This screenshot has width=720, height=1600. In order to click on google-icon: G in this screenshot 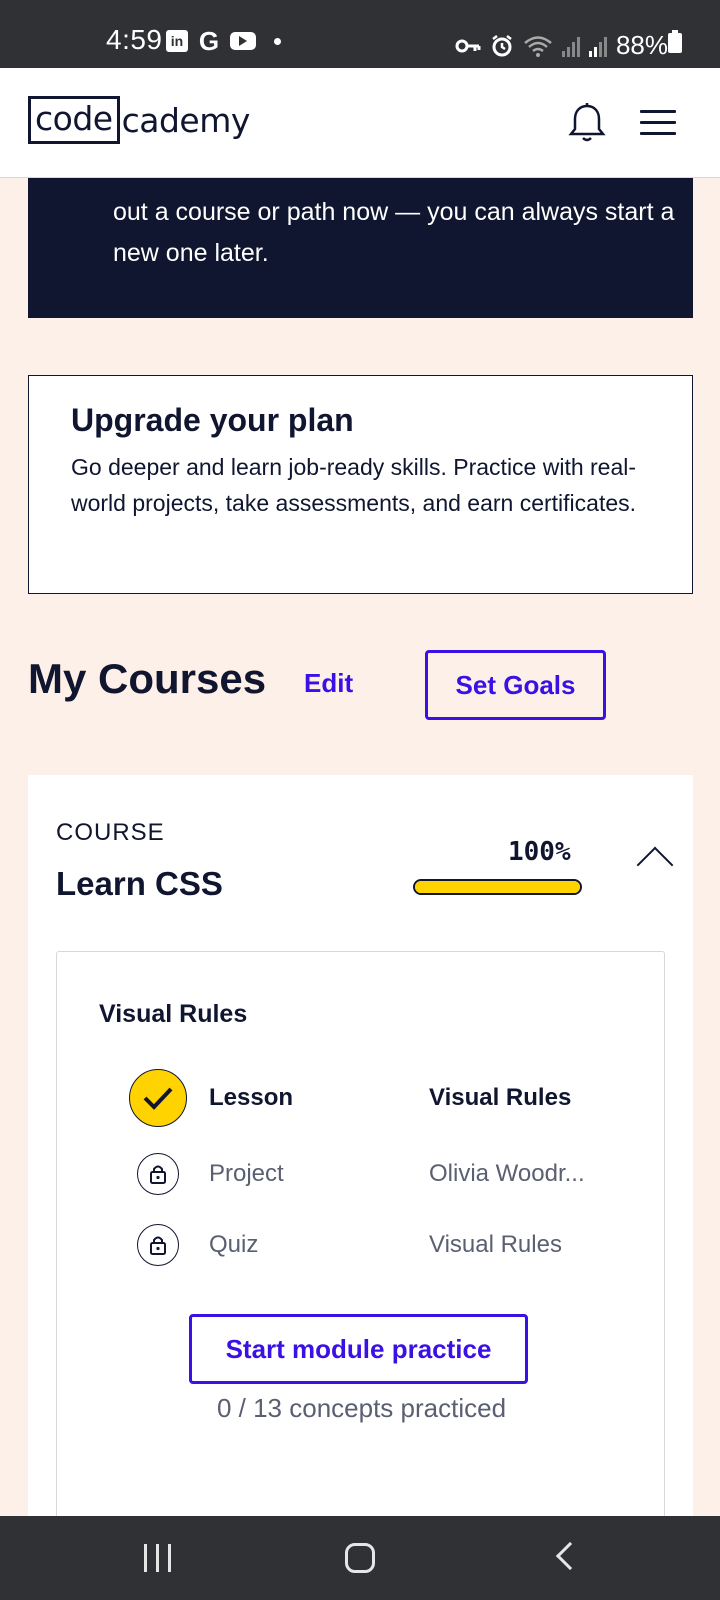, I will do `click(209, 40)`.